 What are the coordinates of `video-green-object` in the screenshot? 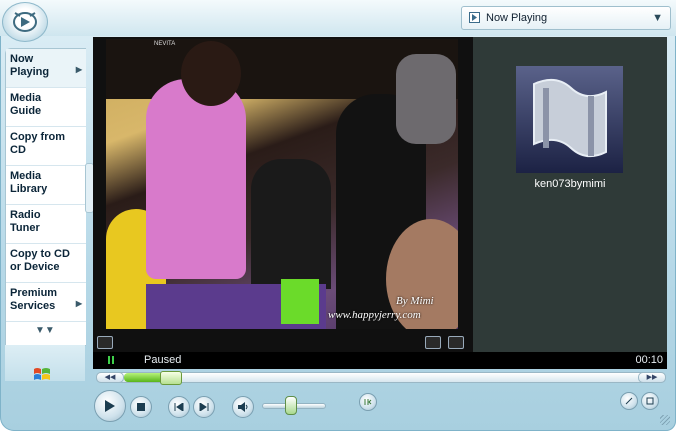 It's located at (300, 301).